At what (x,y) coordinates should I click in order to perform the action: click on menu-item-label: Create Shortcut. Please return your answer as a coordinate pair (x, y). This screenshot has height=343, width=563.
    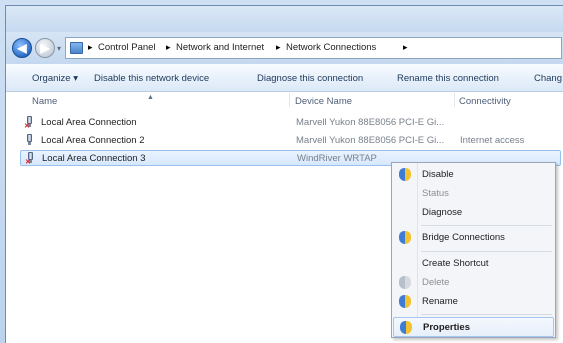
    Looking at the image, I should click on (455, 263).